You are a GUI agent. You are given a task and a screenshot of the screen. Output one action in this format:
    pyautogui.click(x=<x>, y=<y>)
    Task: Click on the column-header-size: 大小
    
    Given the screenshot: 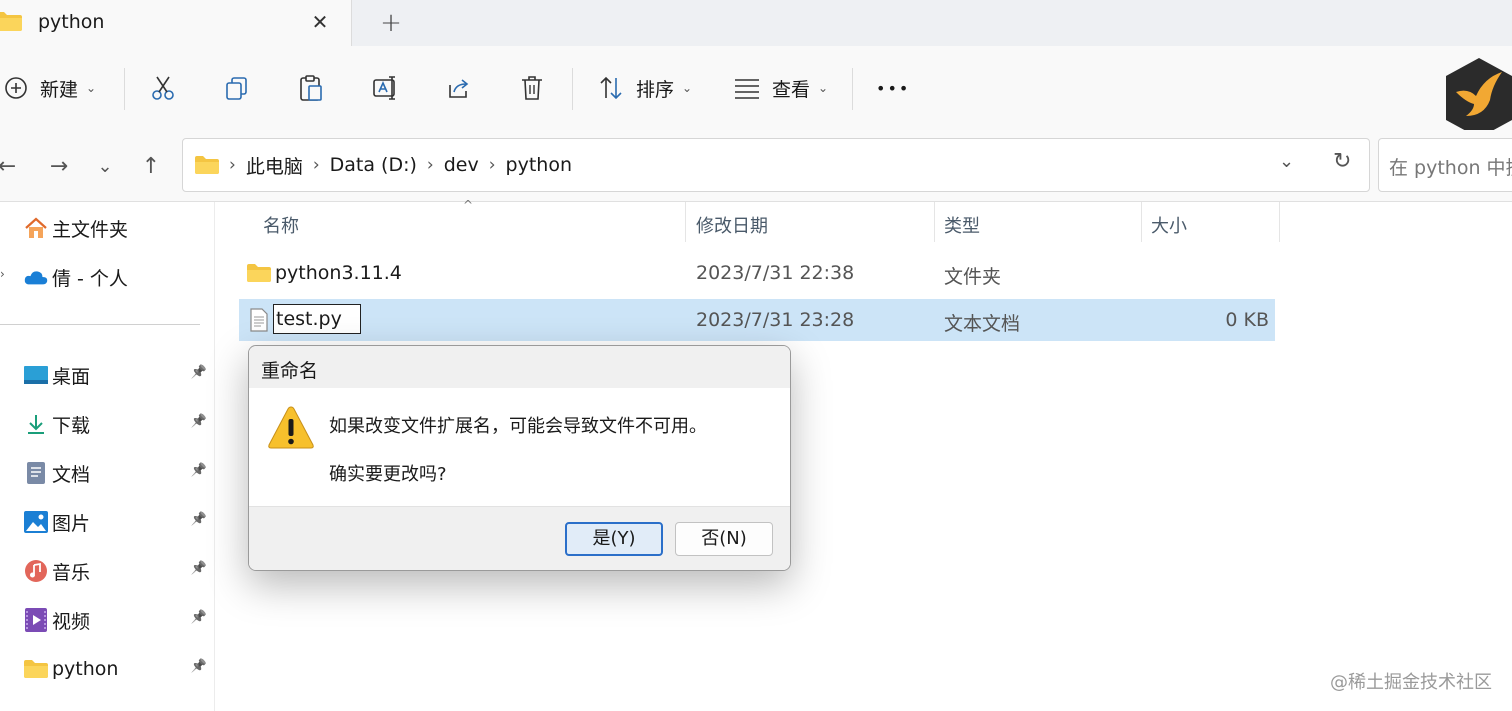 What is the action you would take?
    pyautogui.click(x=1169, y=225)
    